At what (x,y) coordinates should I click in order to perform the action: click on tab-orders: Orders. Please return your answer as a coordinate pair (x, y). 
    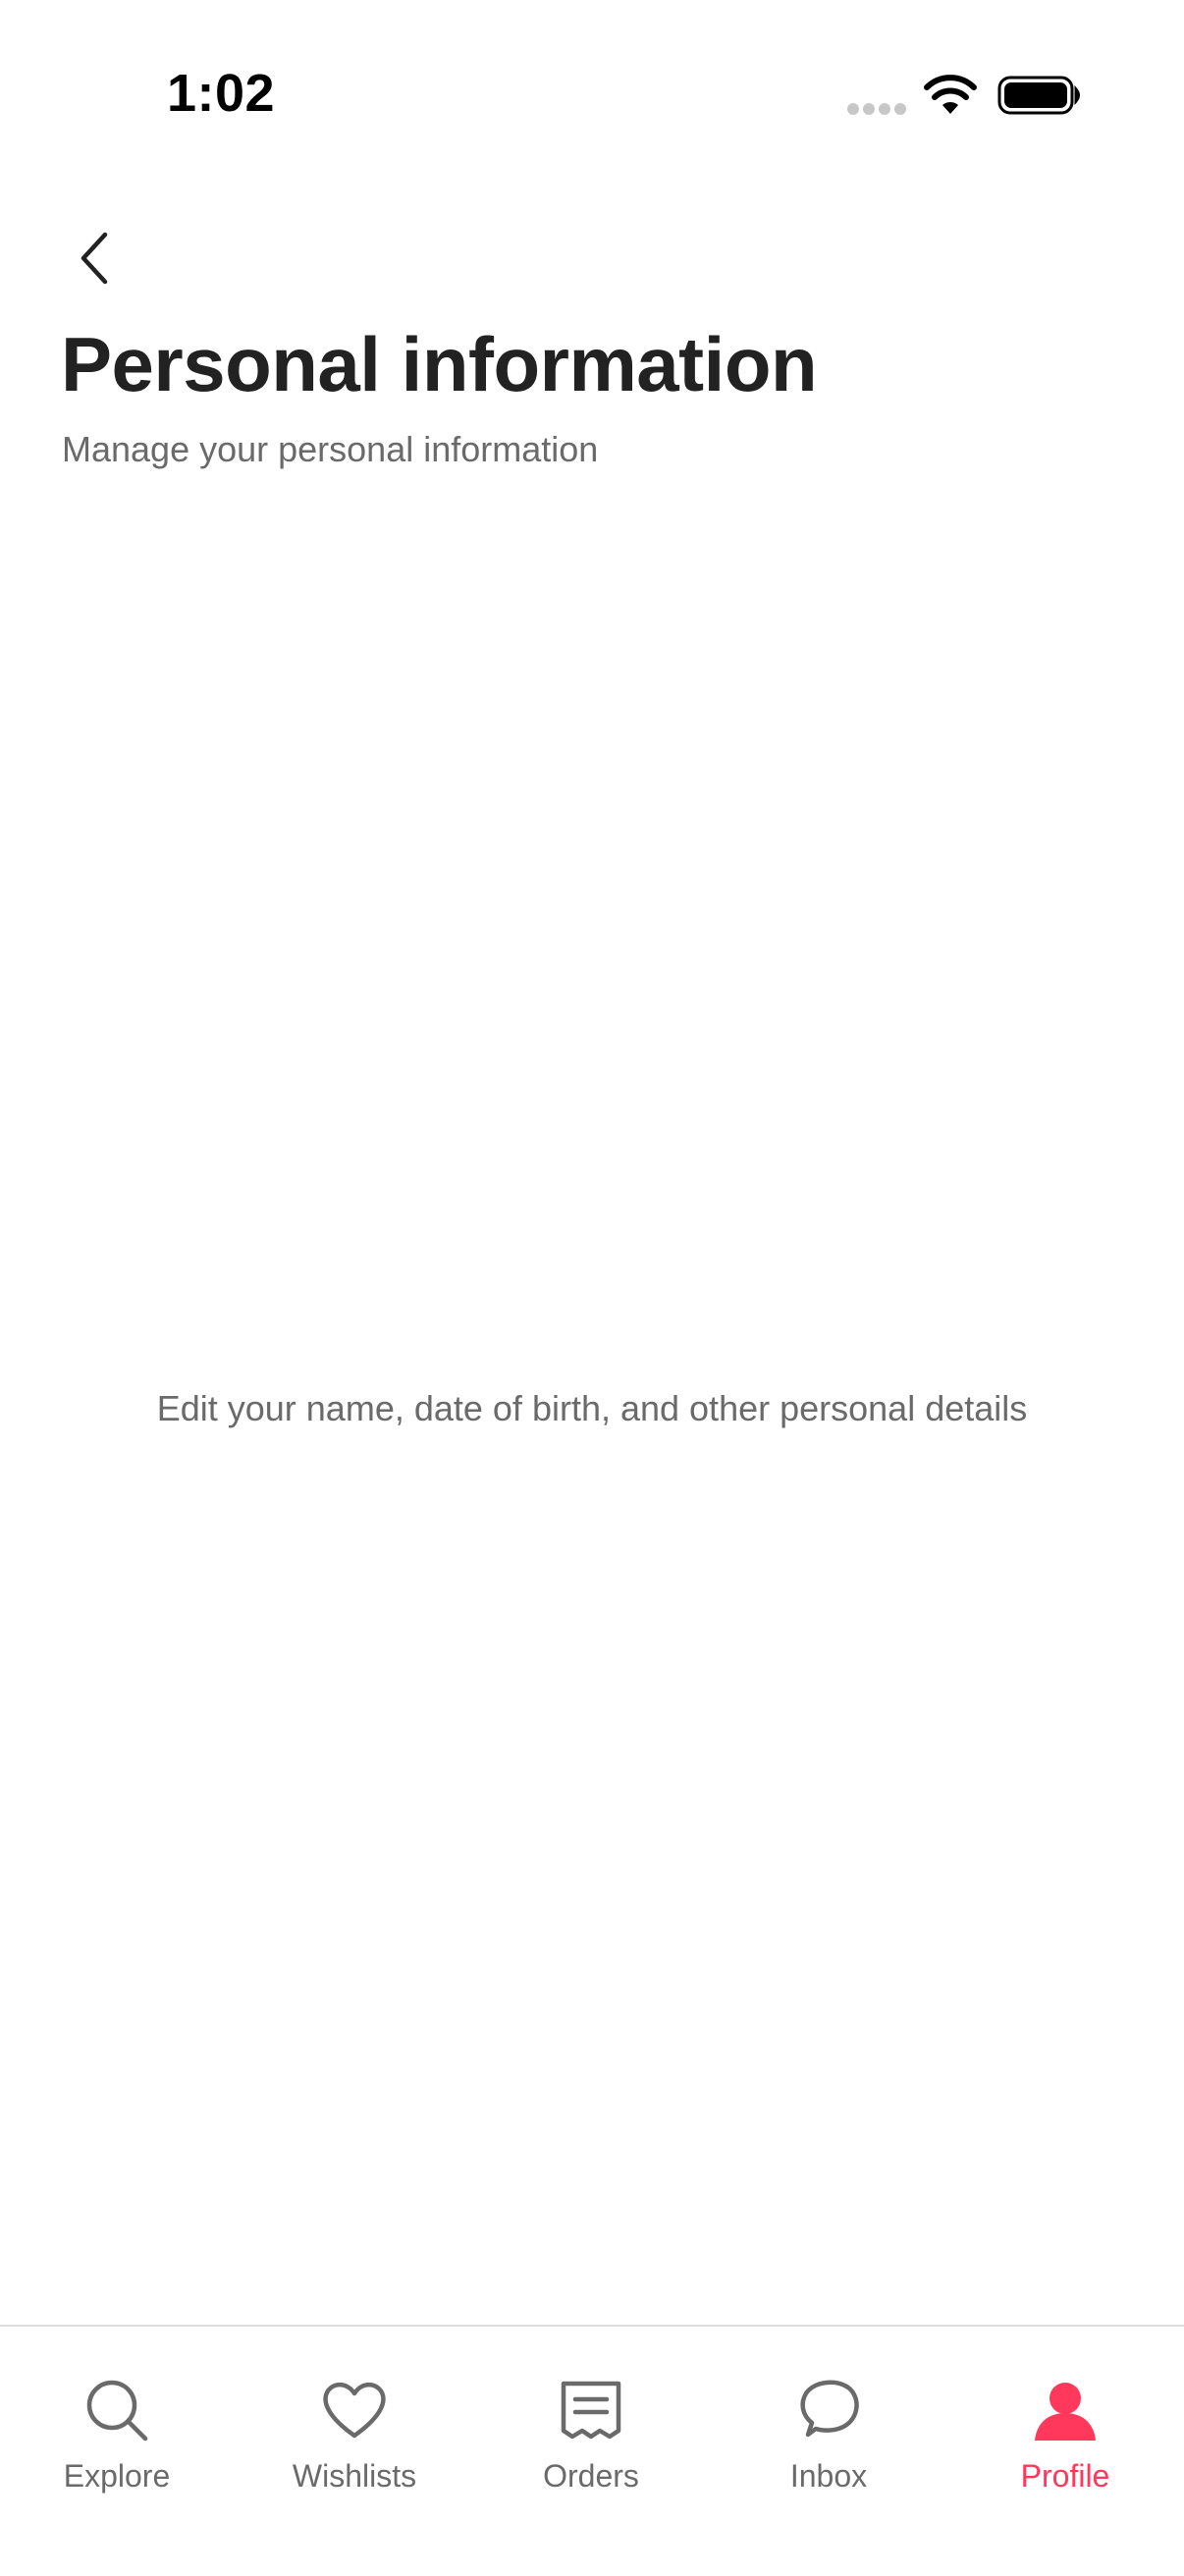
    Looking at the image, I should click on (591, 2425).